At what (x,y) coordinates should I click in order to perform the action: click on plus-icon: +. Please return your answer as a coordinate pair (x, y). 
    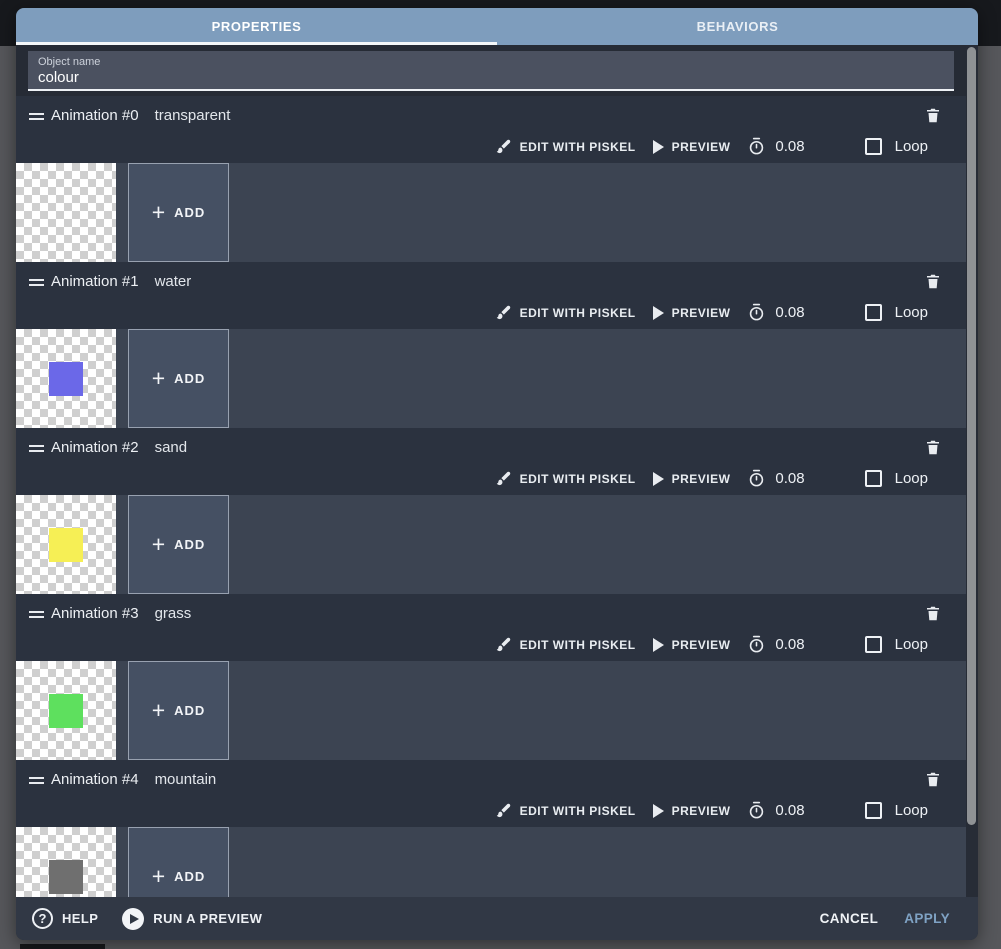
    Looking at the image, I should click on (158, 710).